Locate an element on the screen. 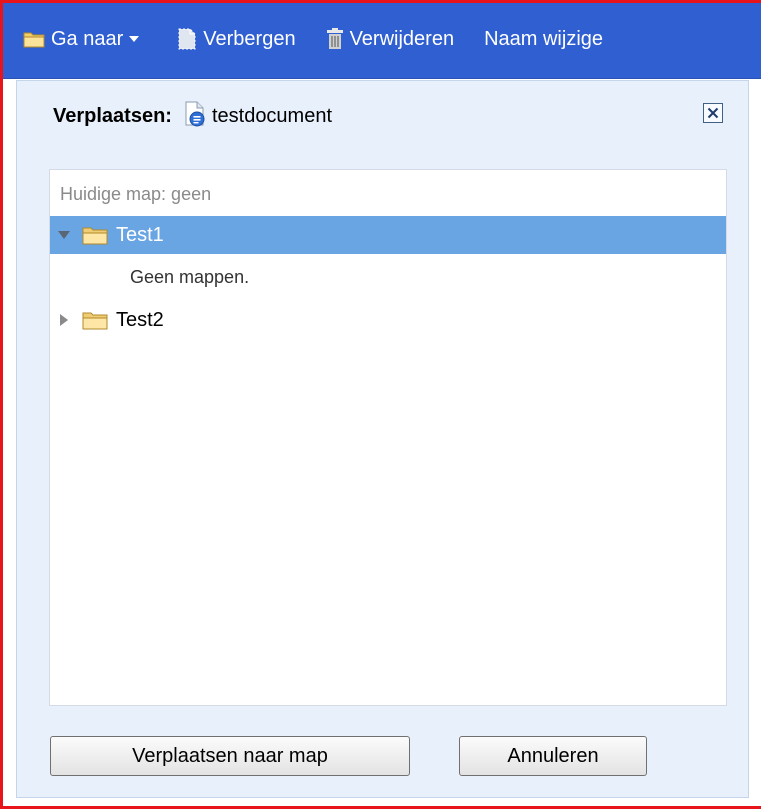 This screenshot has width=761, height=809. hide-label: Verbergen is located at coordinates (249, 39).